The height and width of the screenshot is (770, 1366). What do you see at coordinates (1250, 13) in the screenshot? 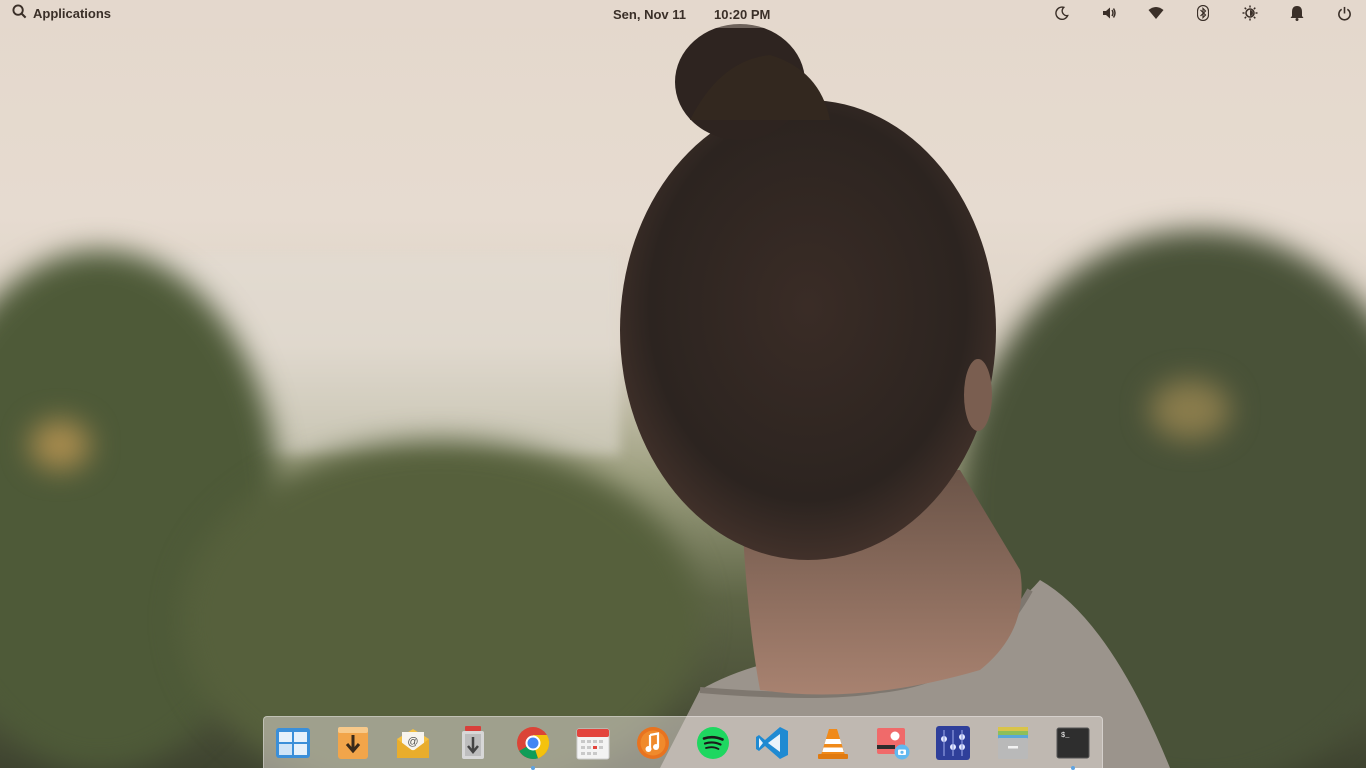
I see `brightness-icon` at bounding box center [1250, 13].